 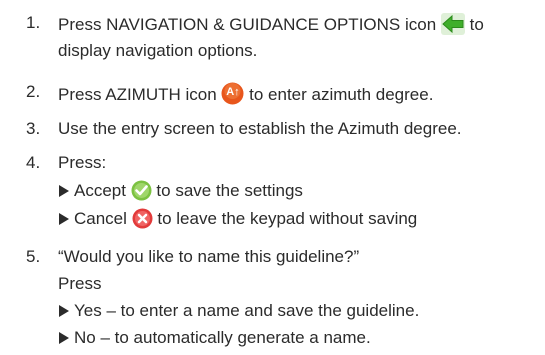 What do you see at coordinates (339, 94) in the screenshot?
I see `step-text-part: to enter azimuth degree.` at bounding box center [339, 94].